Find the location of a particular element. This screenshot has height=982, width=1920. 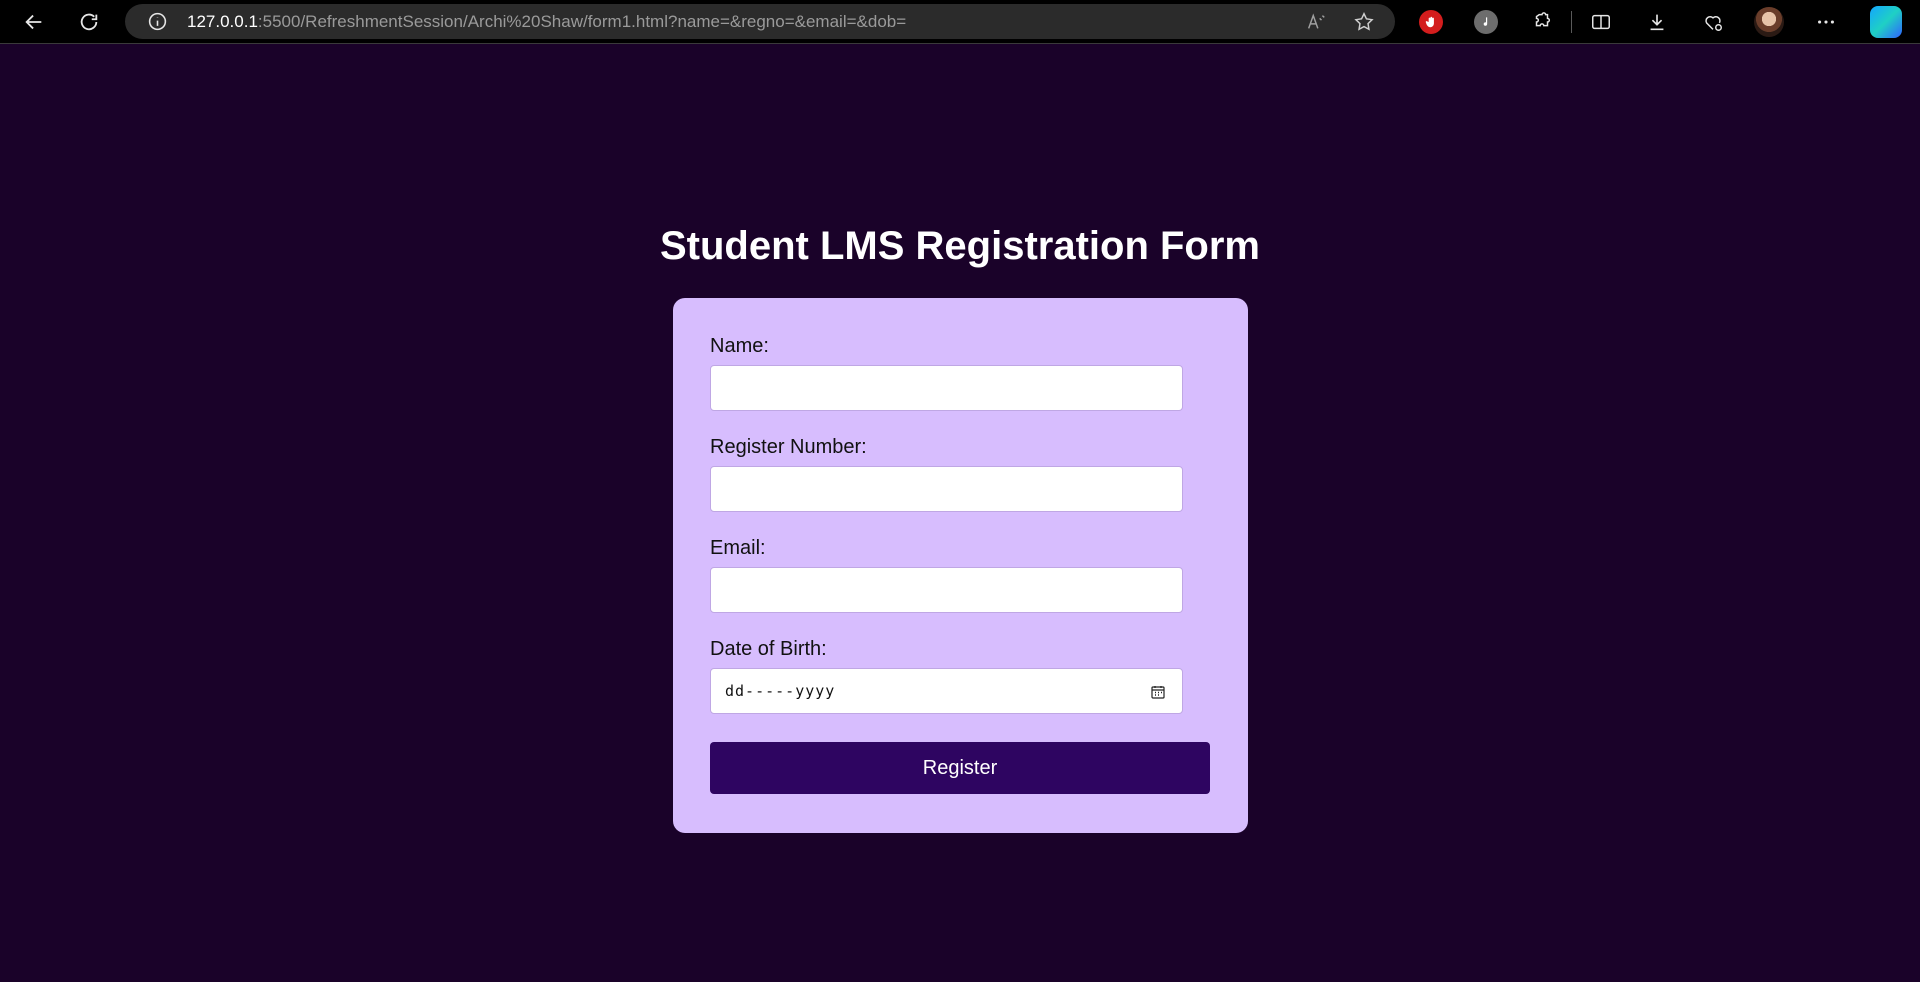

extension-hand-icon is located at coordinates (1431, 22).